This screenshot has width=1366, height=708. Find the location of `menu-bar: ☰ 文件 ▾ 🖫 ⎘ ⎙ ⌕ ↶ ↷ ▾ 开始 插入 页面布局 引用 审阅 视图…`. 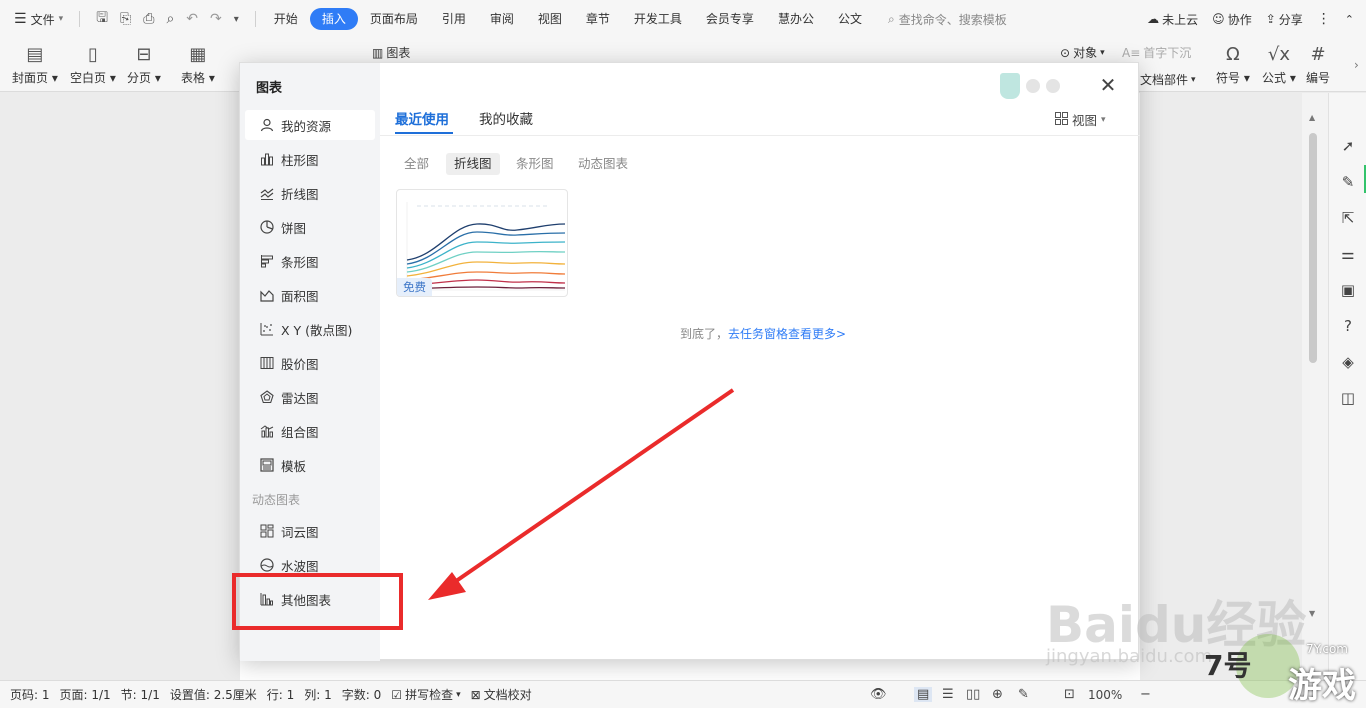

menu-bar: ☰ 文件 ▾ 🖫 ⎘ ⎙ ⌕ ↶ ↷ ▾ 开始 插入 页面布局 引用 审阅 视图… is located at coordinates (683, 19).